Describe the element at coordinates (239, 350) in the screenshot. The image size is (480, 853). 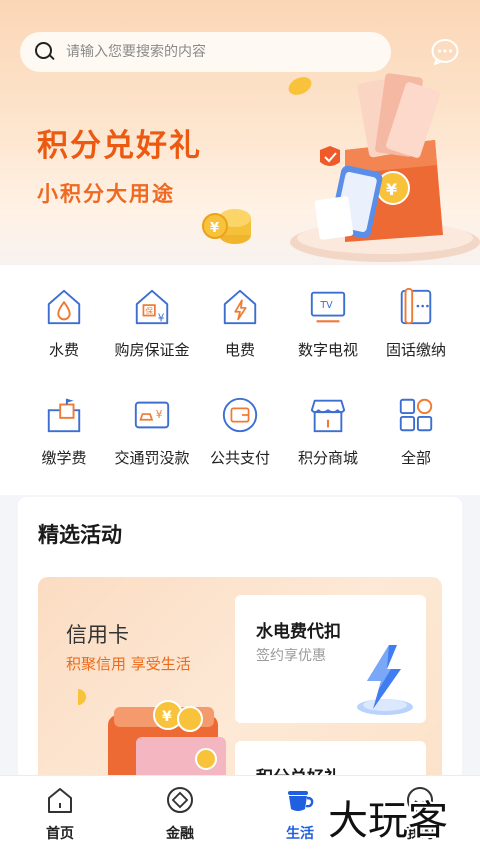
I see `service-label: 电费` at that location.